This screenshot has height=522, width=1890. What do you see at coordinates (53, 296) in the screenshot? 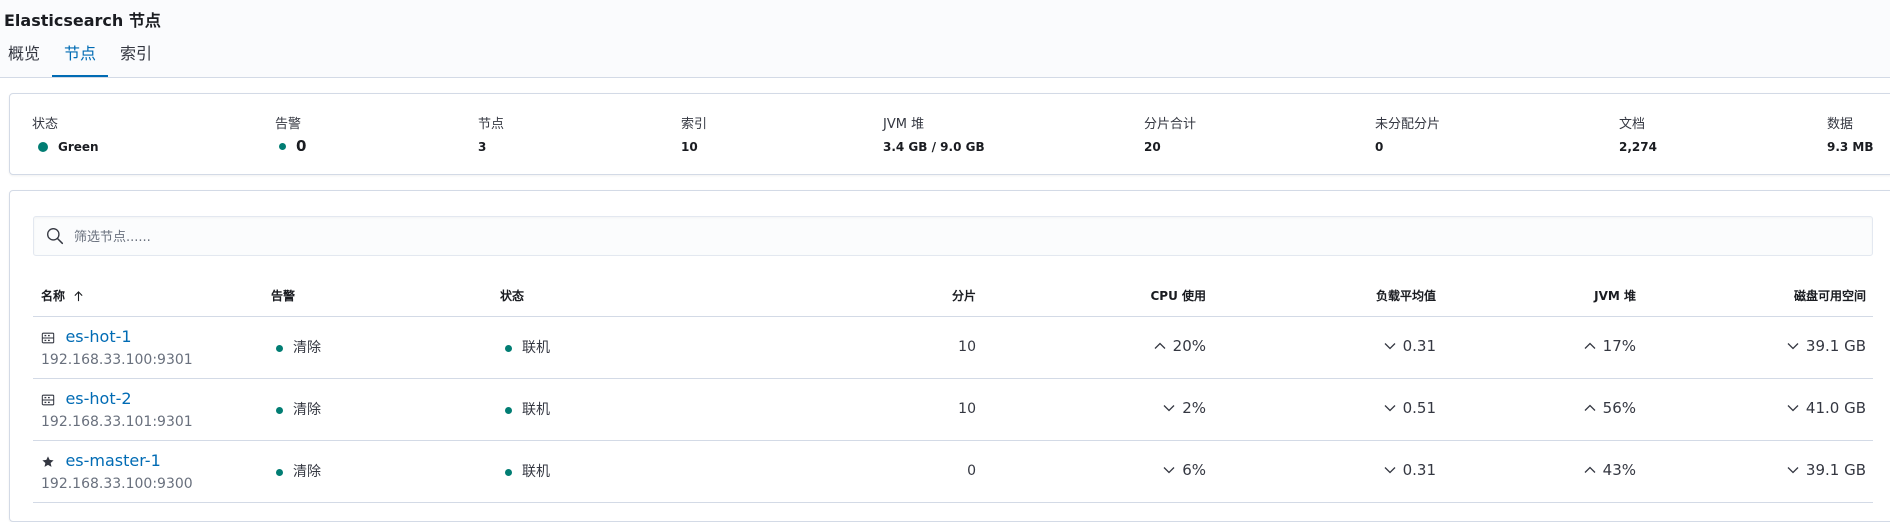
I see `column-name-label: 名称` at bounding box center [53, 296].